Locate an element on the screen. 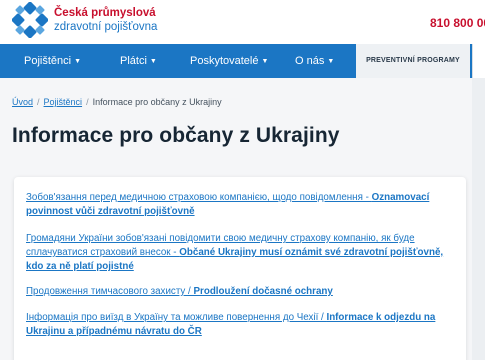 The height and width of the screenshot is (360, 485). link-text-cz: Prodloužení dočasné ochrany is located at coordinates (263, 291).